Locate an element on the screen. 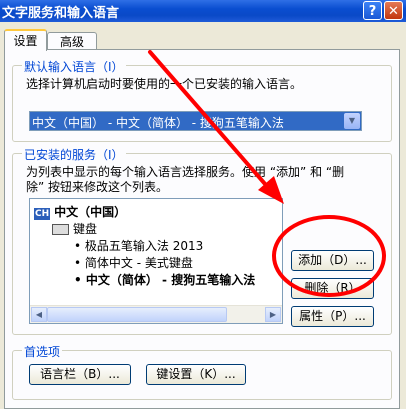 This screenshot has height=409, width=406. tree-language-node: CH 中文（中国） is located at coordinates (80, 211).